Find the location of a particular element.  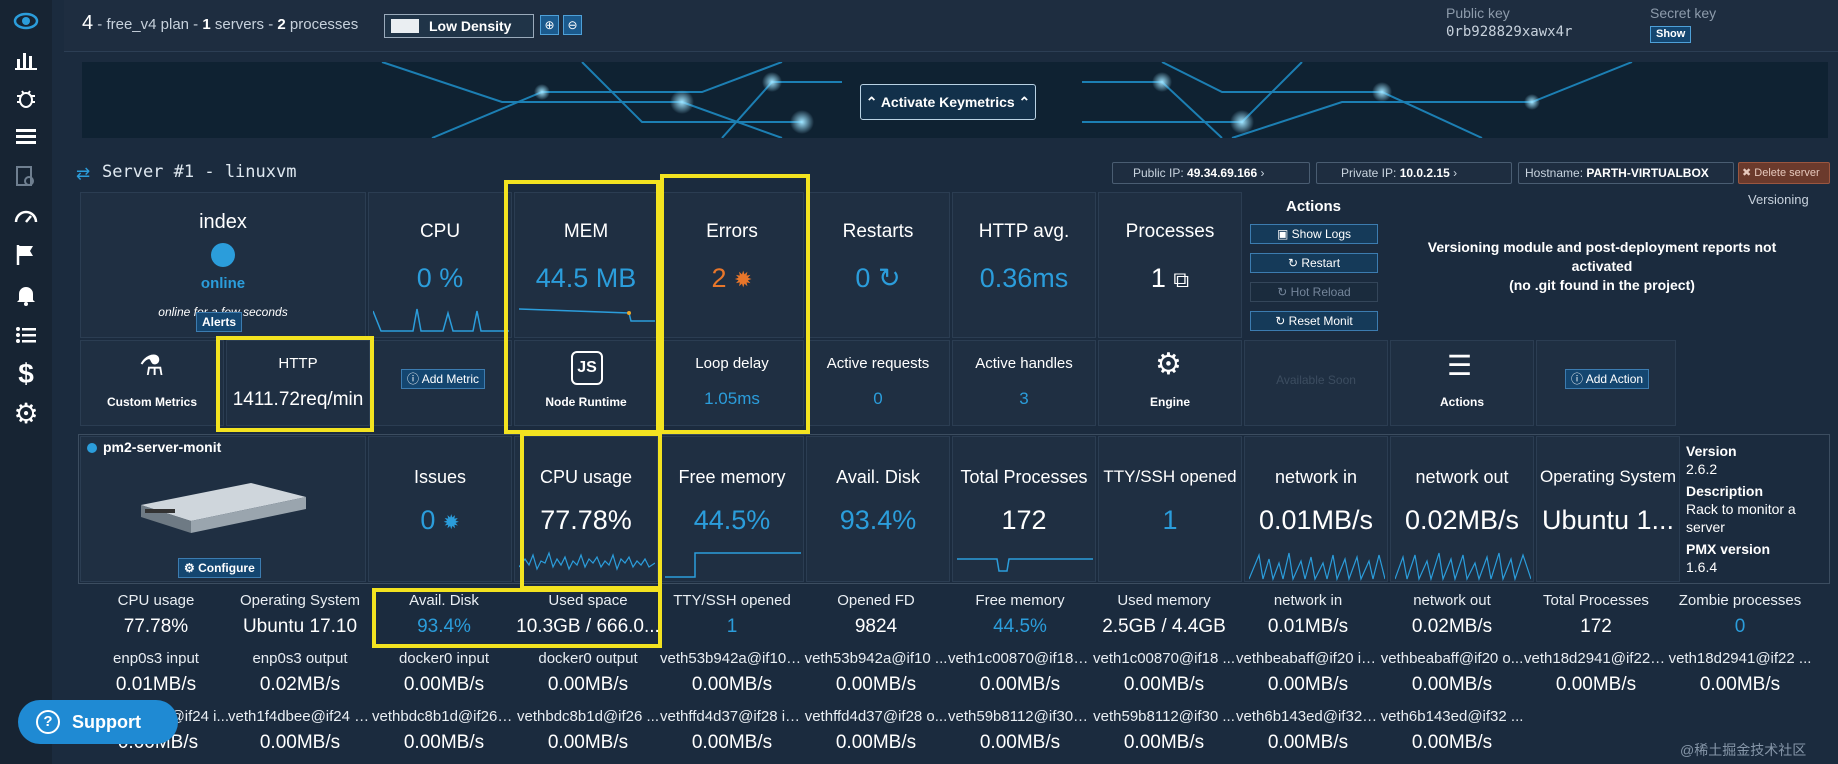

grid-key: Operating System is located at coordinates (300, 600).